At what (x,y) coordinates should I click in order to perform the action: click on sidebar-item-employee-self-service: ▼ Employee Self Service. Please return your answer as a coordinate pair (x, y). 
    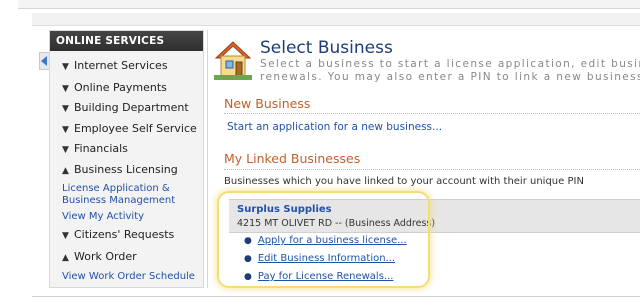
    Looking at the image, I should click on (126, 129).